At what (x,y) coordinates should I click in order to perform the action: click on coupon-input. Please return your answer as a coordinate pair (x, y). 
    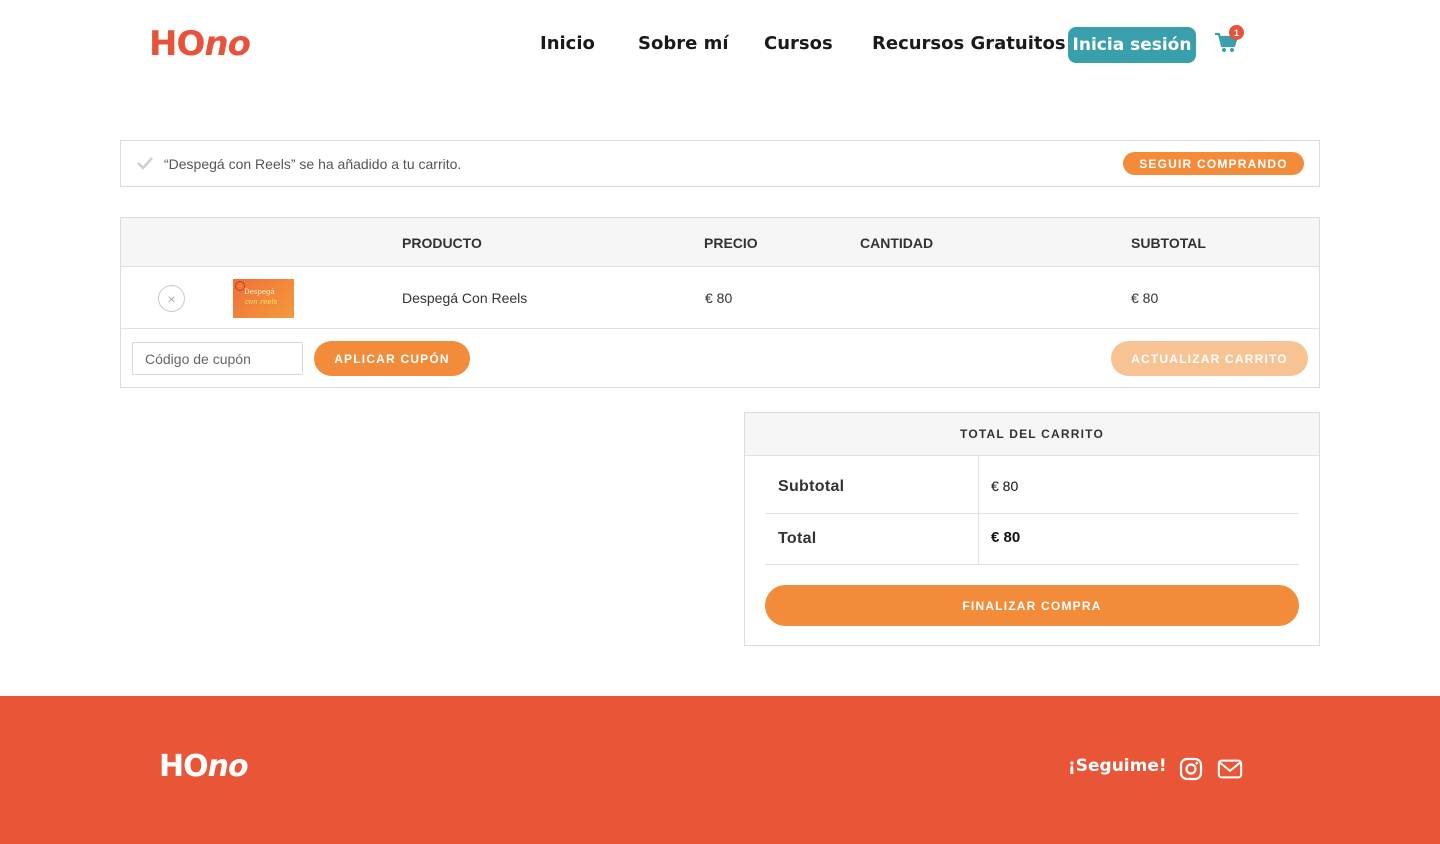
    Looking at the image, I should click on (217, 358).